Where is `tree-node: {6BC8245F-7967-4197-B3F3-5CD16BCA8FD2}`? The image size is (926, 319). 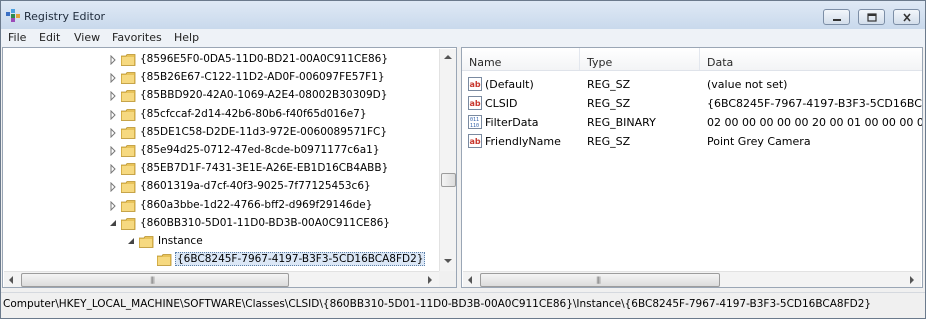 tree-node: {6BC8245F-7967-4197-B3F3-5CD16BCA8FD2} is located at coordinates (300, 260).